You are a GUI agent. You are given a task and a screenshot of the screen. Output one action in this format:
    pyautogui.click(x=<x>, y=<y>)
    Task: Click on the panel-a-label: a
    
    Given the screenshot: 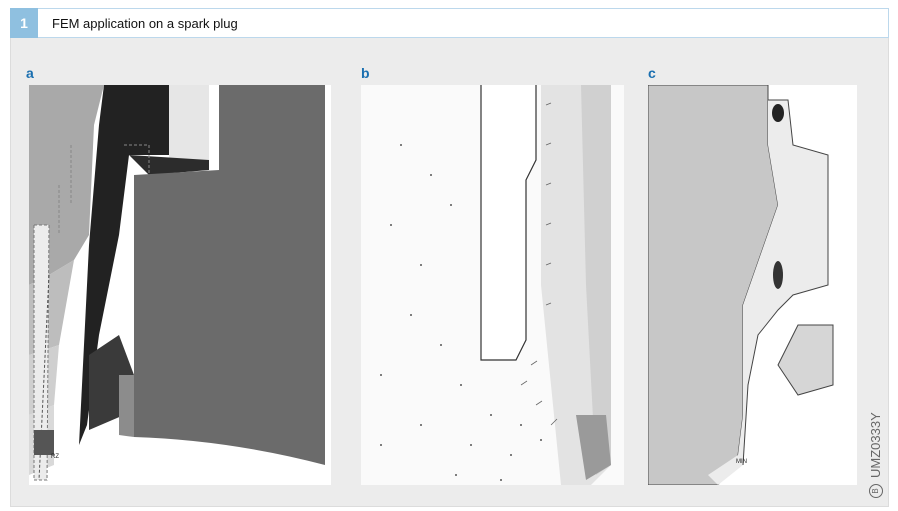 What is the action you would take?
    pyautogui.click(x=30, y=73)
    